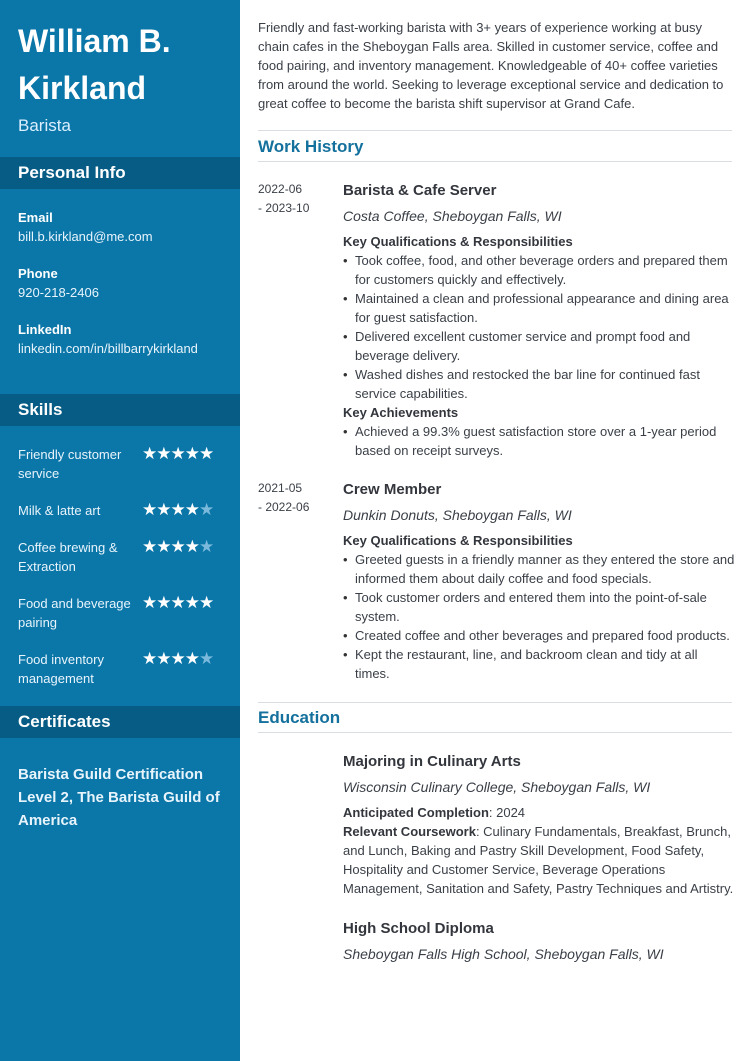 This screenshot has width=750, height=1061. I want to click on date-start: 2021-05, so click(280, 488).